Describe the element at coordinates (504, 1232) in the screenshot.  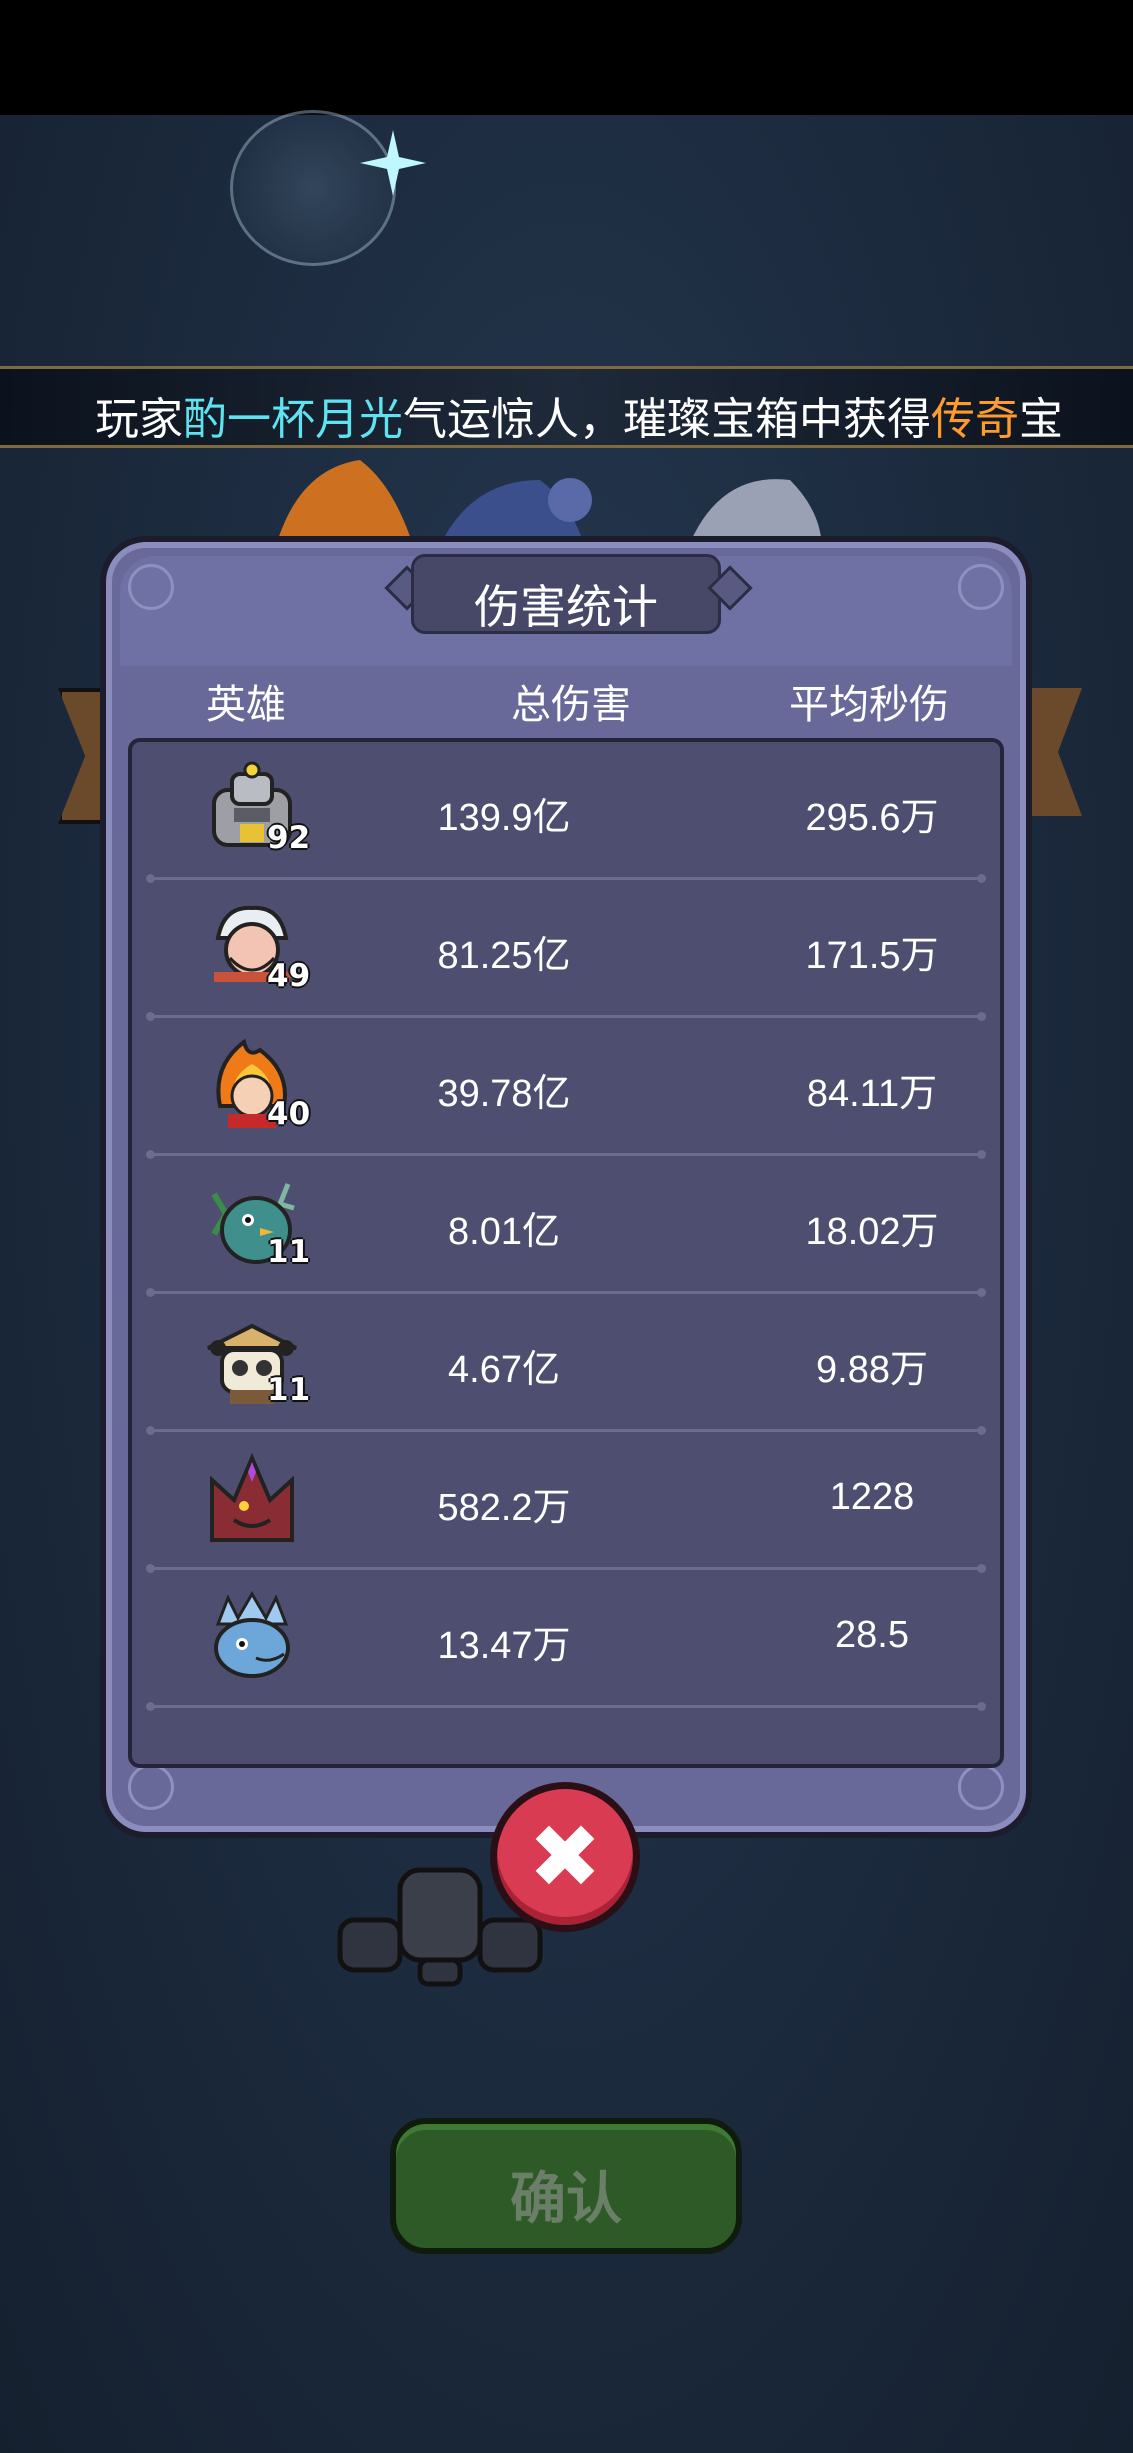
I see `total-damage-value: 8.01亿` at that location.